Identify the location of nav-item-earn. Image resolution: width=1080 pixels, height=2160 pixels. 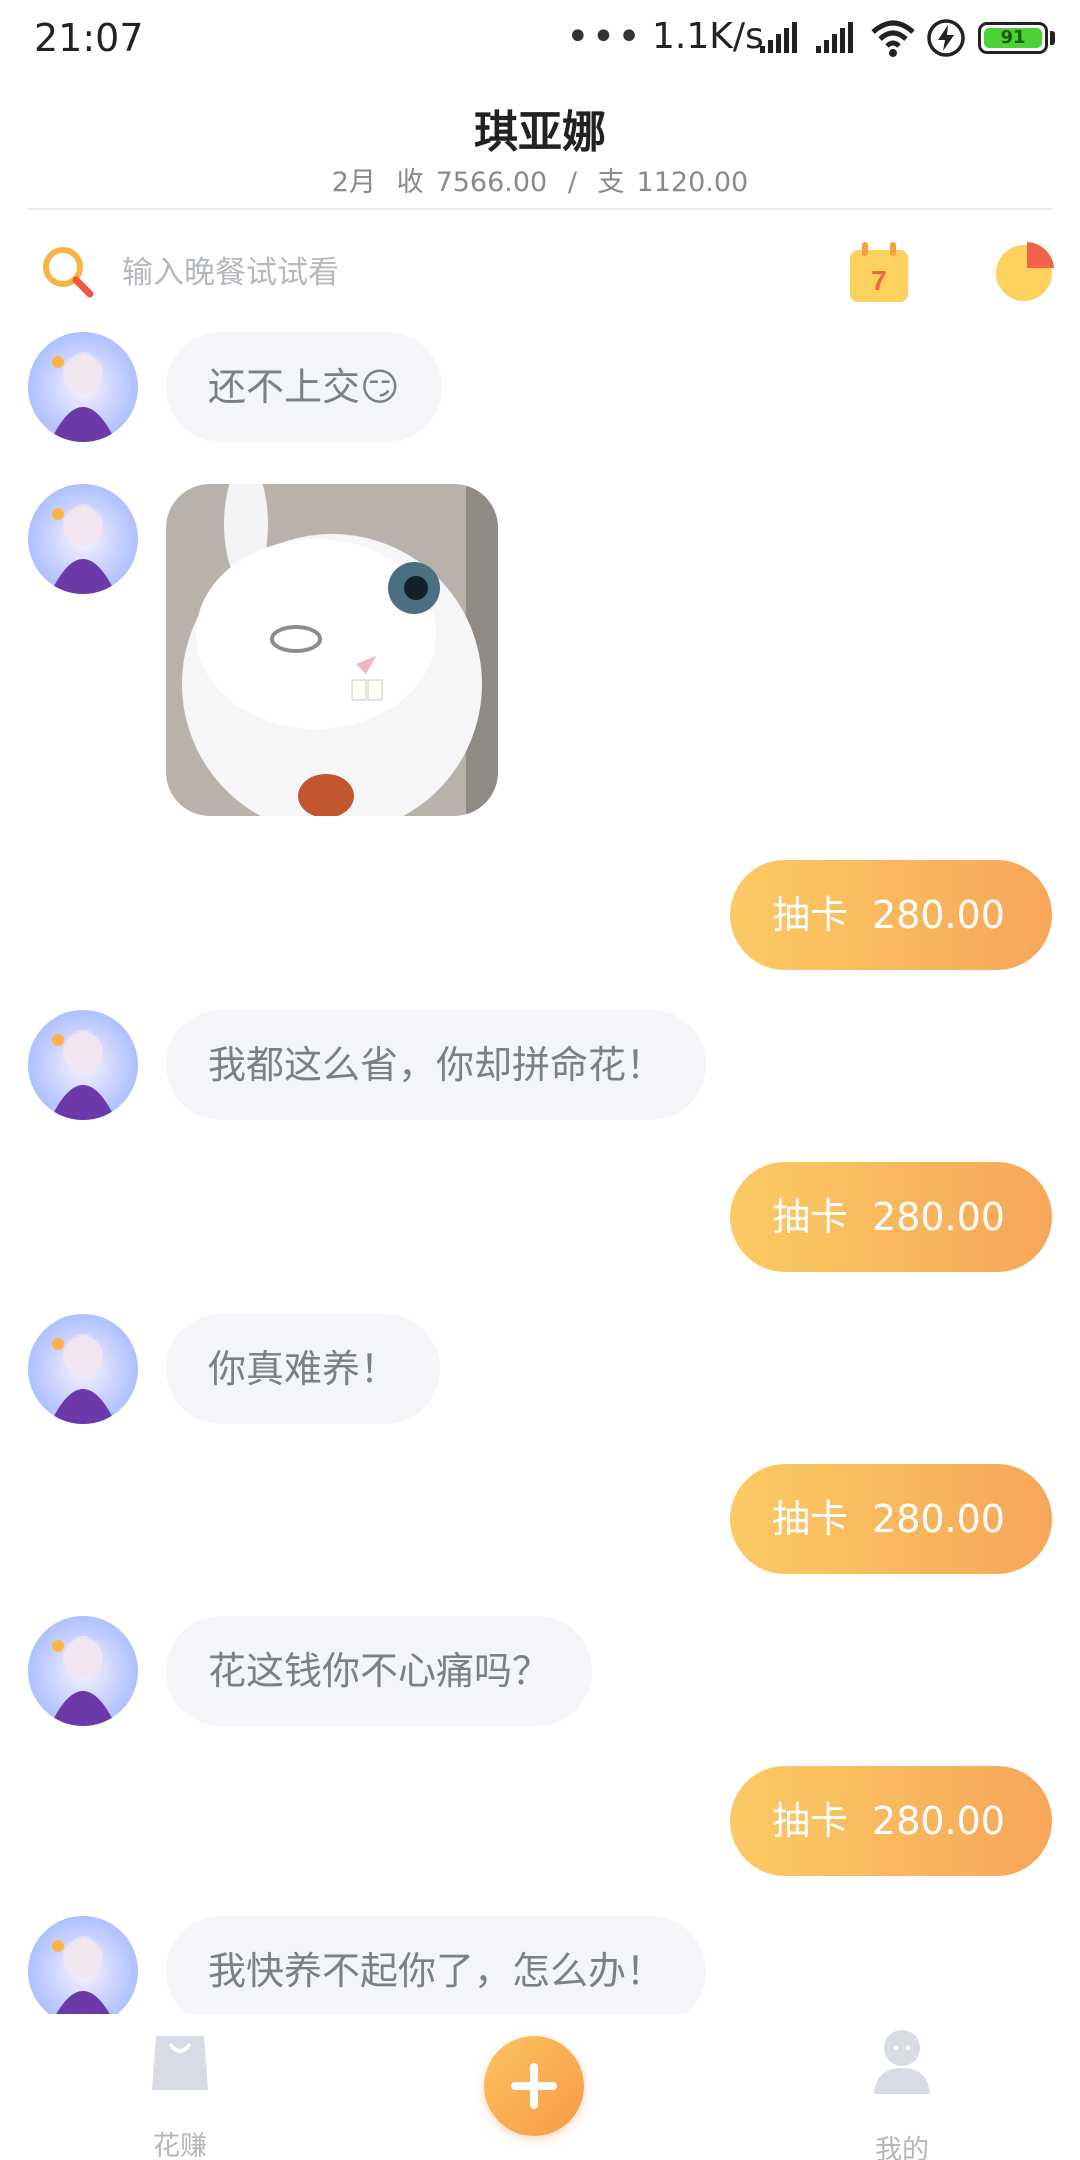
(180, 2063).